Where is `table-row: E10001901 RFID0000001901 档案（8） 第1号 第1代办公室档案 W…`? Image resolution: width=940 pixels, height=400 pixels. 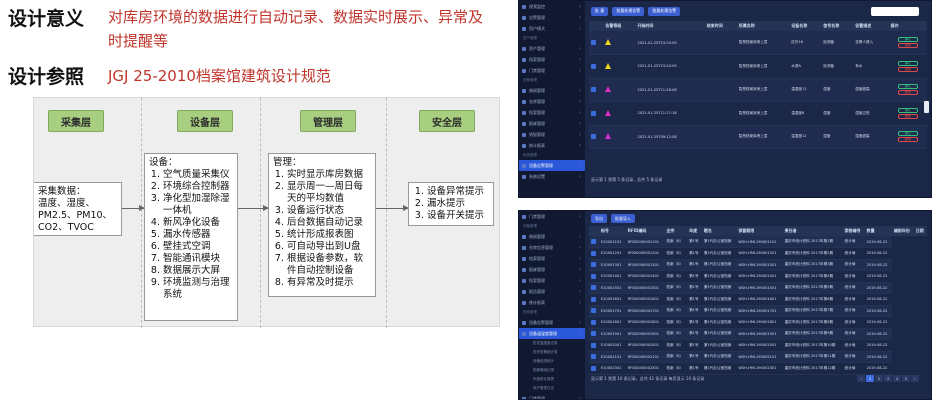
table-row: E10001901 RFID0000001901 档案（8） 第1号 第1代办公室档案 W… is located at coordinates (758, 334).